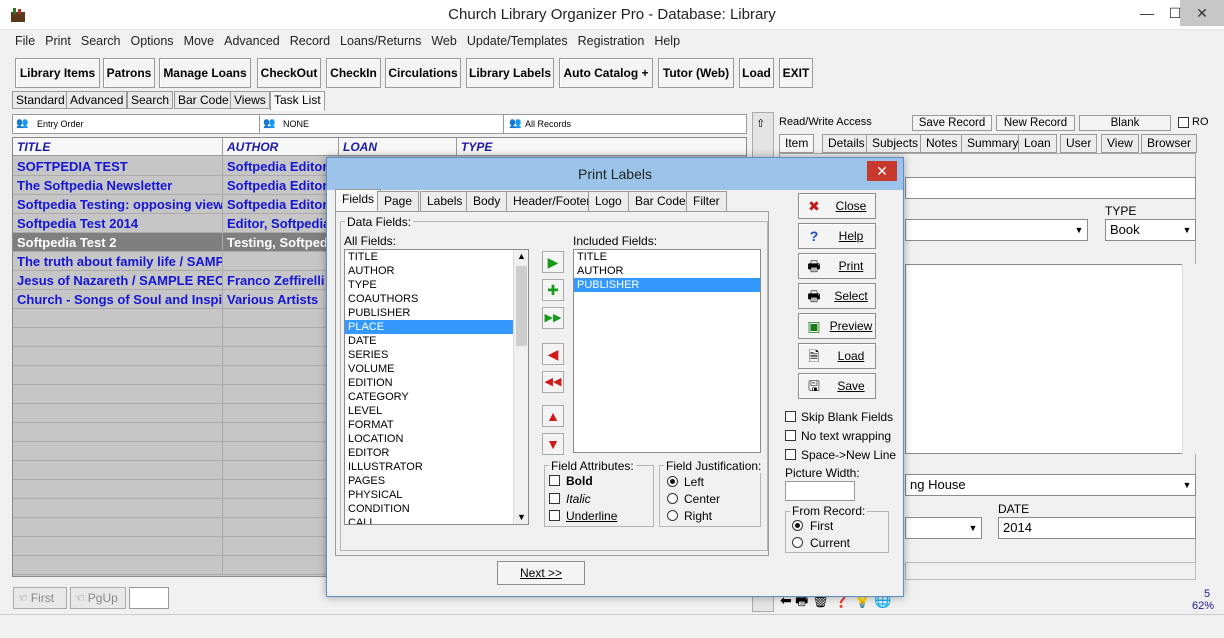  What do you see at coordinates (443, 41) in the screenshot?
I see `menu-web: Web` at bounding box center [443, 41].